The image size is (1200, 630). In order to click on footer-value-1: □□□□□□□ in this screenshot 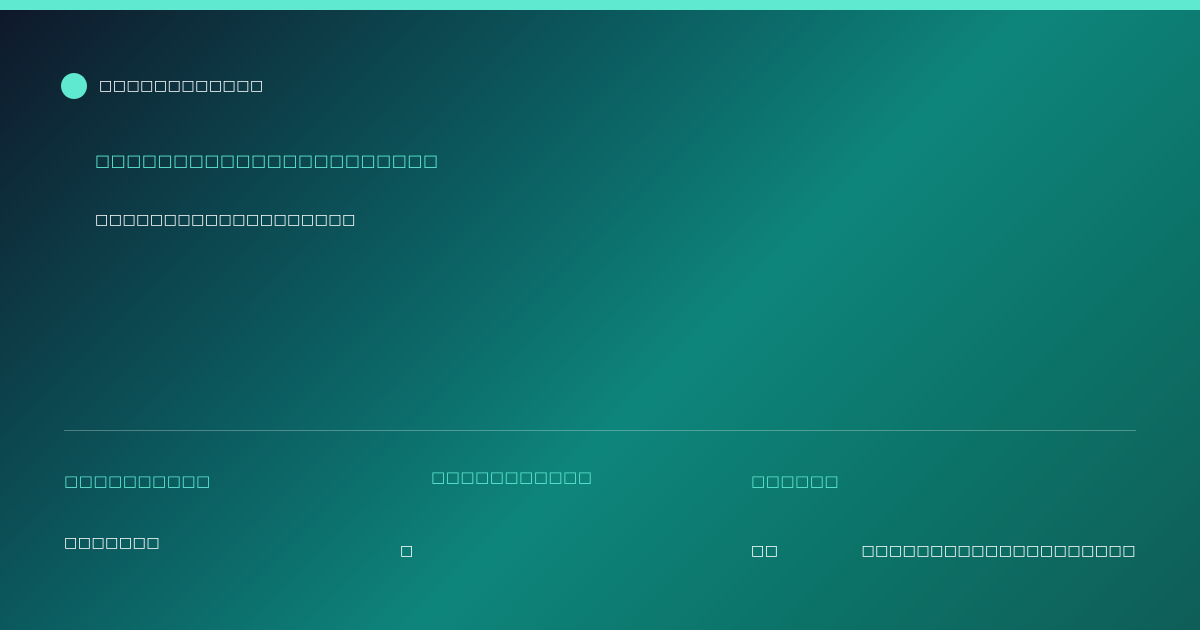, I will do `click(112, 543)`.